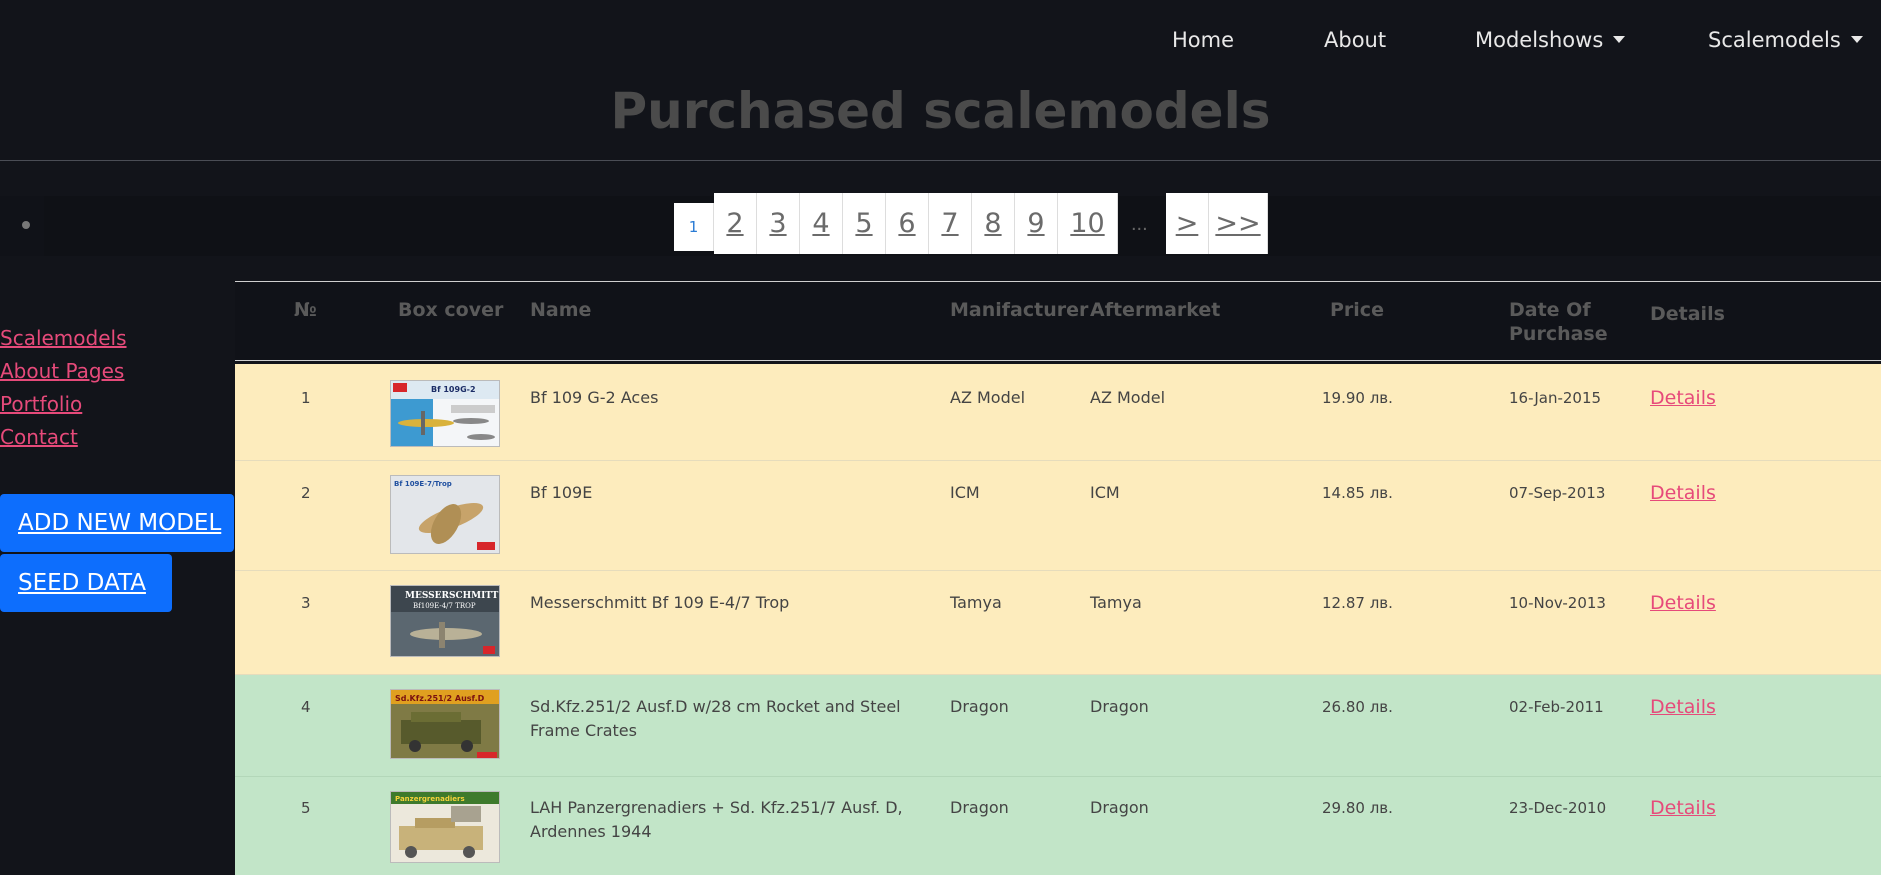  Describe the element at coordinates (1556, 707) in the screenshot. I see `cell-date: 02-Feb-2011` at that location.